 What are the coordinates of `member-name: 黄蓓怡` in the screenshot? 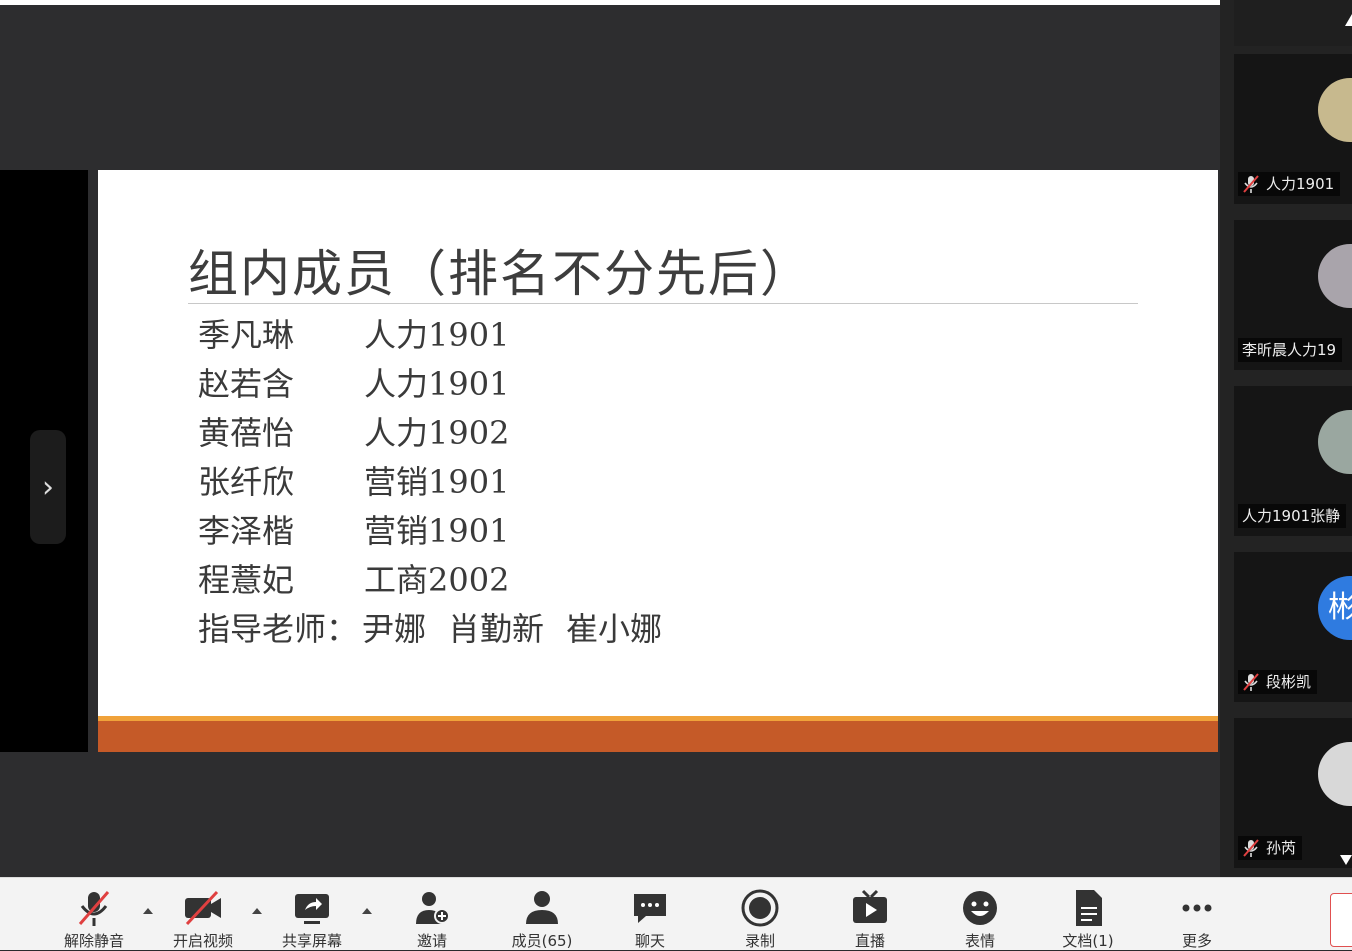 It's located at (246, 432).